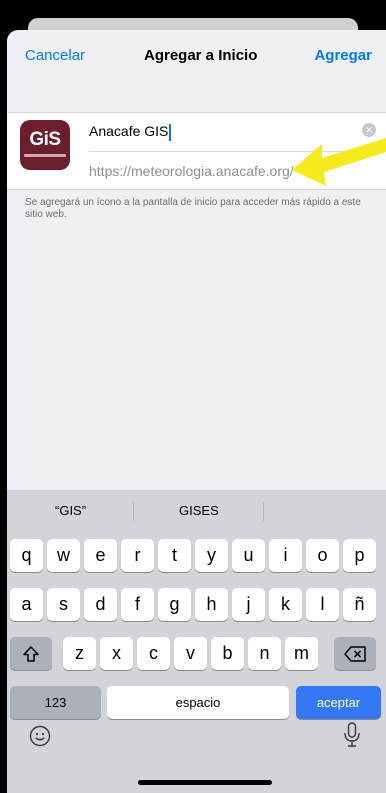 The width and height of the screenshot is (386, 793). Describe the element at coordinates (285, 555) in the screenshot. I see `key-i: i` at that location.